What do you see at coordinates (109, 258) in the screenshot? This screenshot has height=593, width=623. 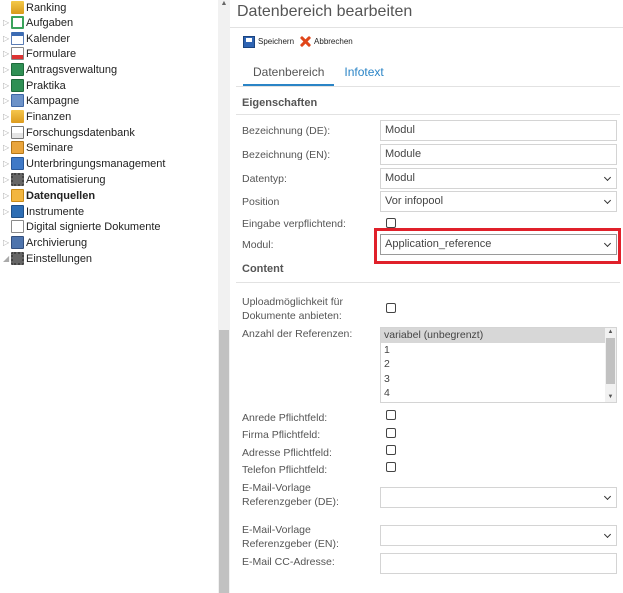 I see `tree-item-einstellungen: ◢ Einstellungen` at bounding box center [109, 258].